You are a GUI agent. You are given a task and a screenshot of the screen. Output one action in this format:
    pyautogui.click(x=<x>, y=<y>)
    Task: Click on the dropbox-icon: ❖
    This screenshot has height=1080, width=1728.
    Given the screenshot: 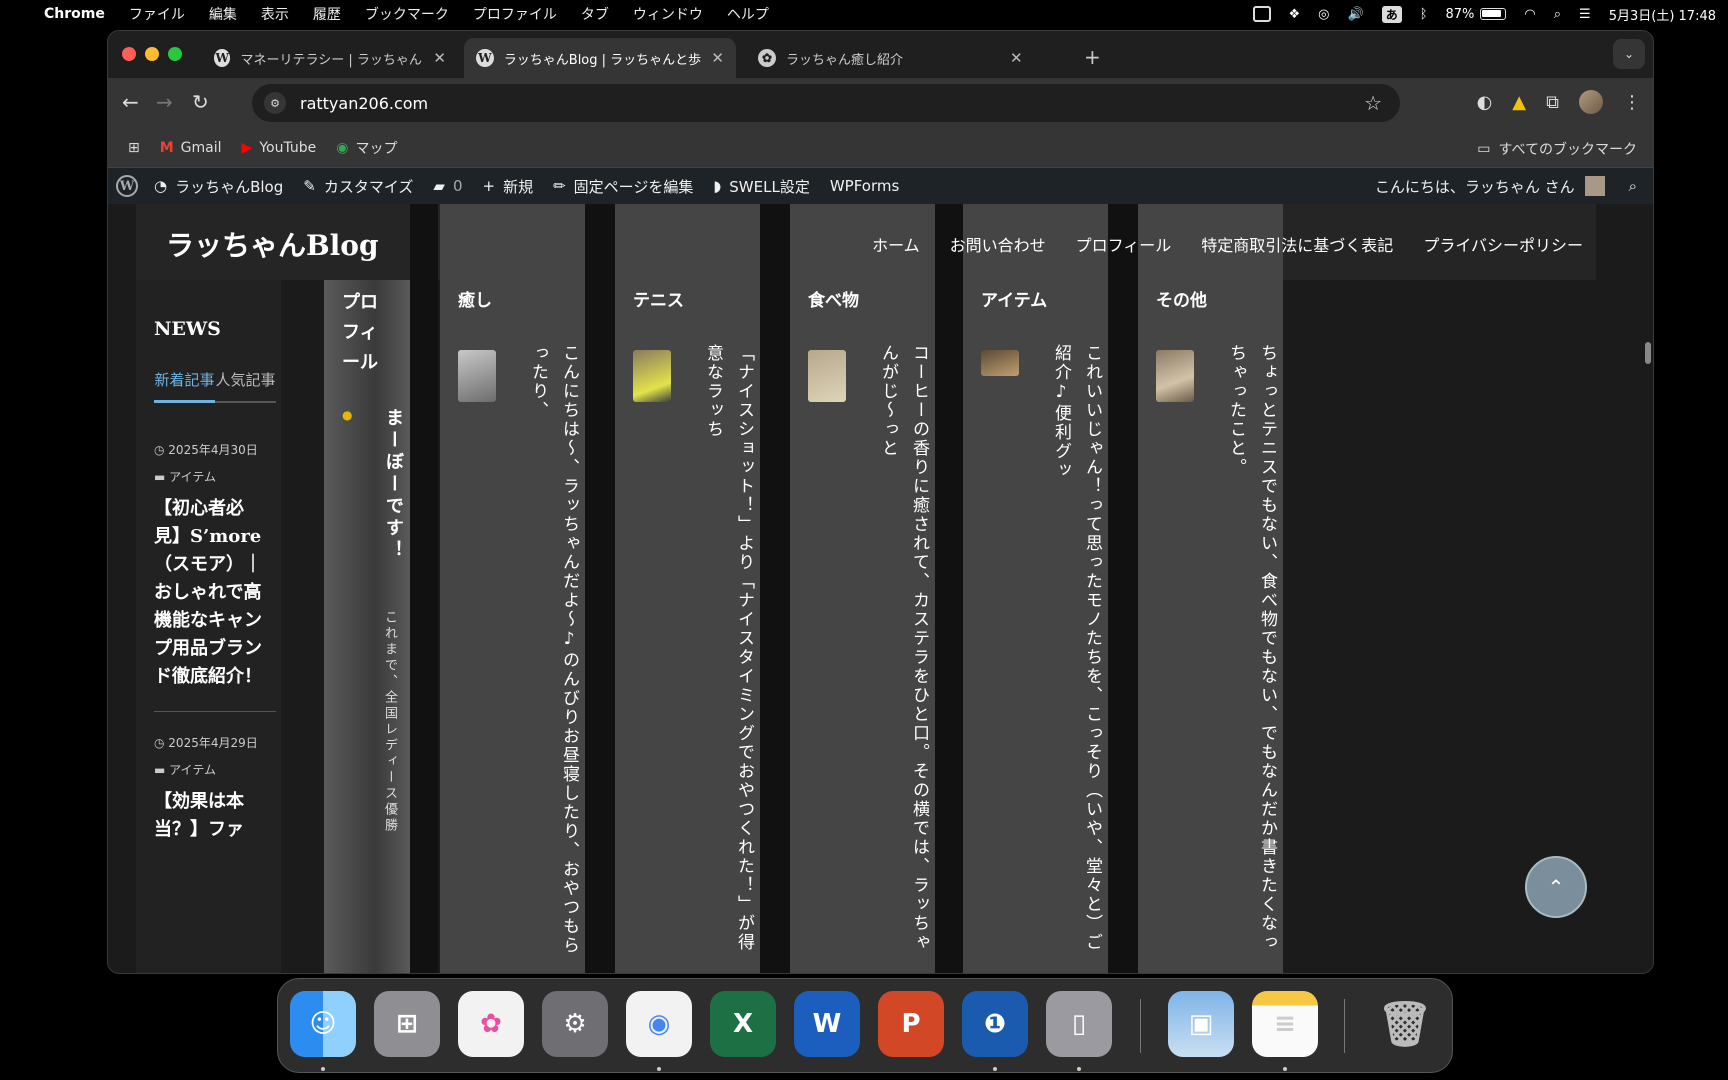 What is the action you would take?
    pyautogui.click(x=1295, y=14)
    